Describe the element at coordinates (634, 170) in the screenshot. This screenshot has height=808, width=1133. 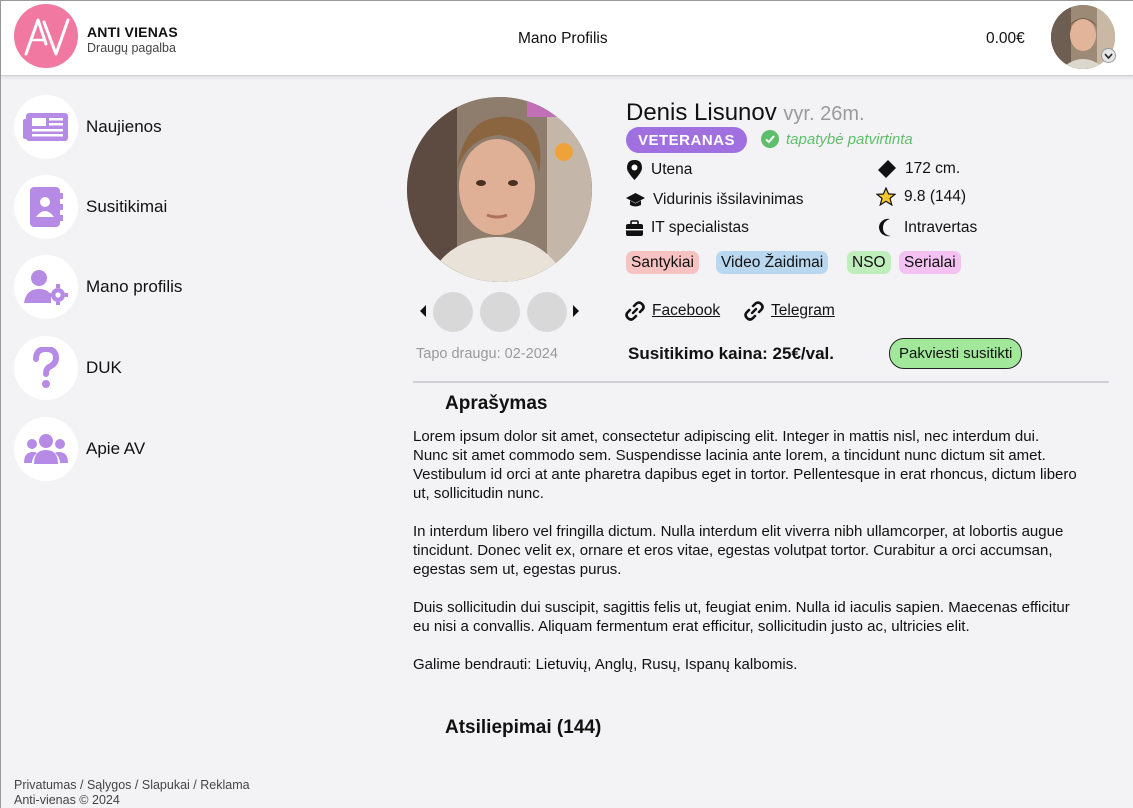
I see `location-pin-icon` at that location.